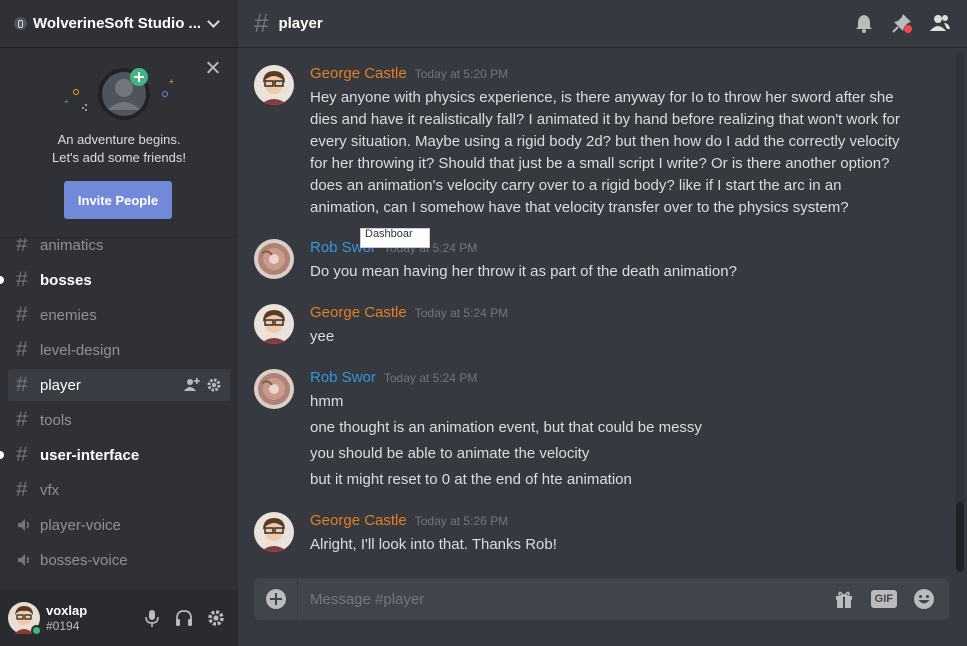  What do you see at coordinates (80, 350) in the screenshot?
I see `channel-label: level-design` at bounding box center [80, 350].